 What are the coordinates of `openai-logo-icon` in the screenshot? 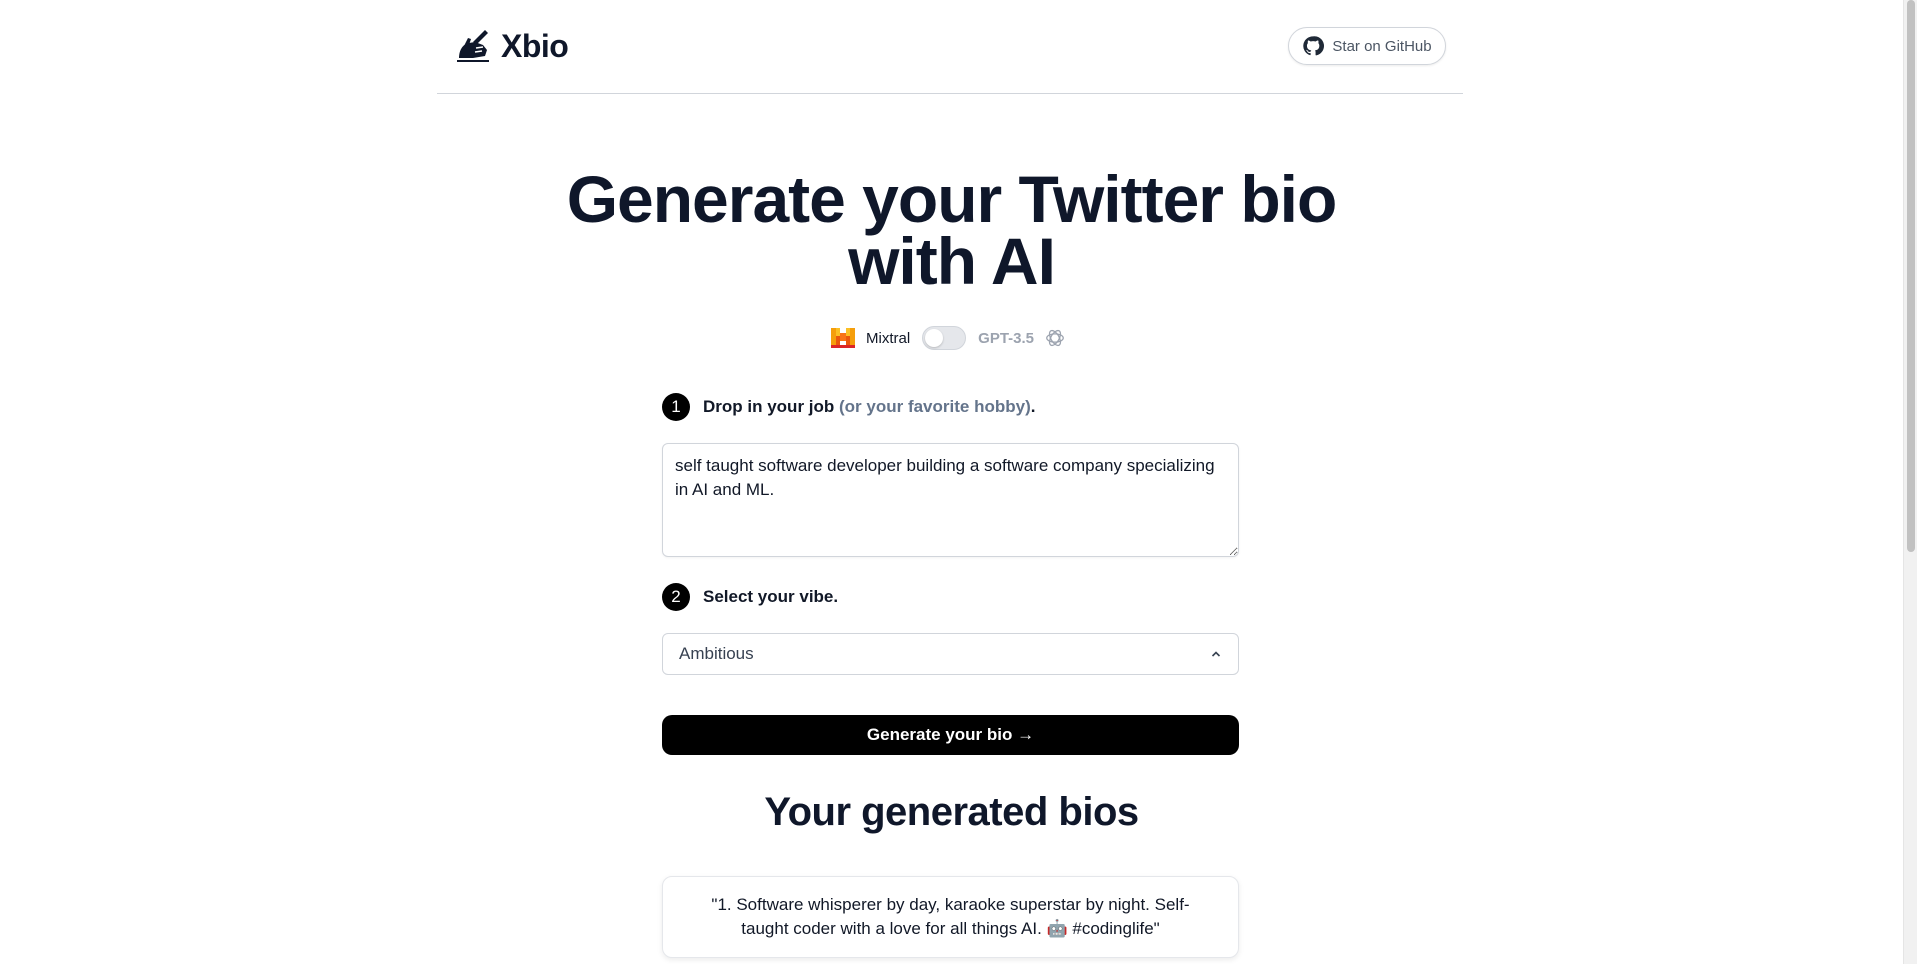 It's located at (1055, 338).